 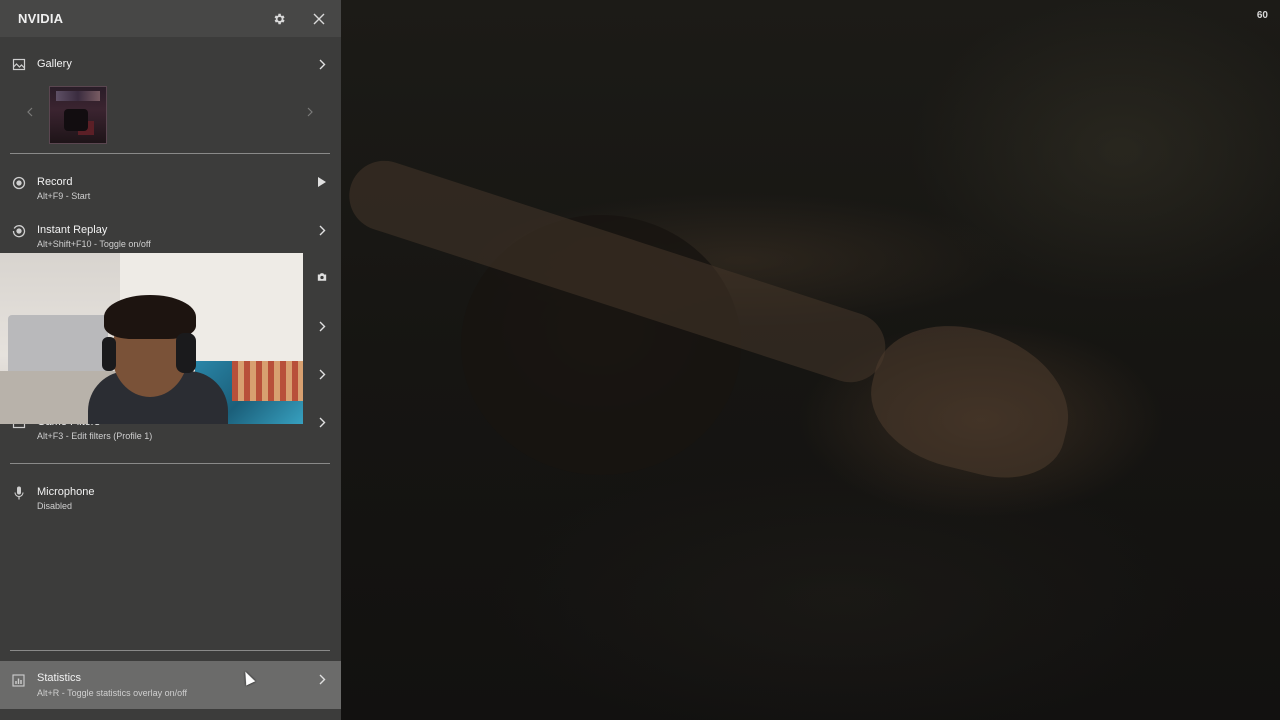 What do you see at coordinates (66, 492) in the screenshot?
I see `microphone-label: Microphone` at bounding box center [66, 492].